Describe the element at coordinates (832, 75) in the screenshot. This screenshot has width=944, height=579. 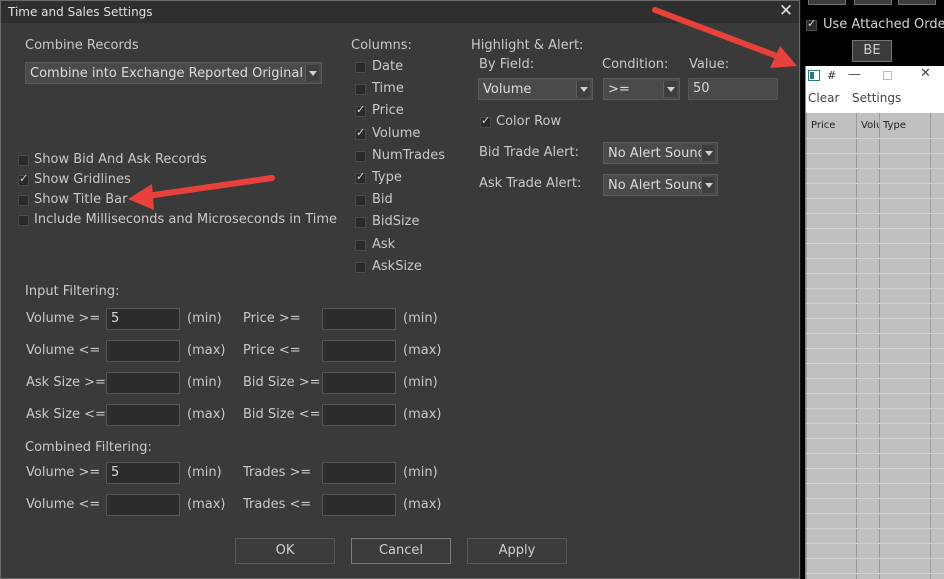
I see `window-title-glyph: #` at that location.